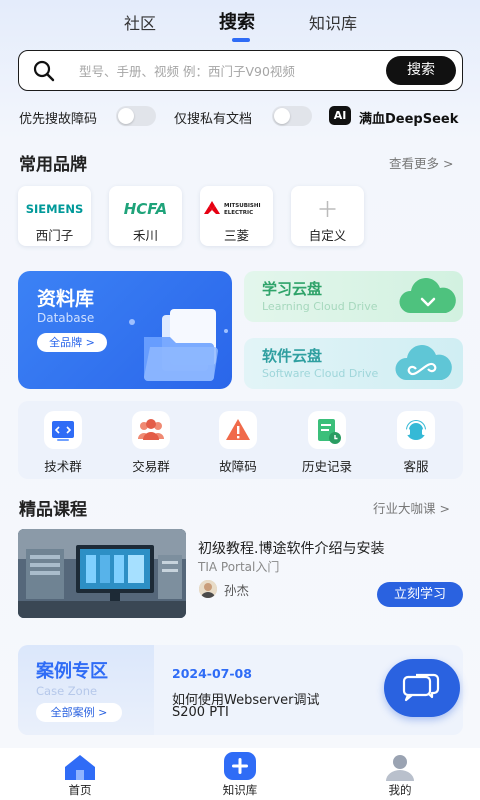 This screenshot has height=800, width=480. I want to click on software-cloud-card: 软件云盘 Software Cloud Drive, so click(353, 363).